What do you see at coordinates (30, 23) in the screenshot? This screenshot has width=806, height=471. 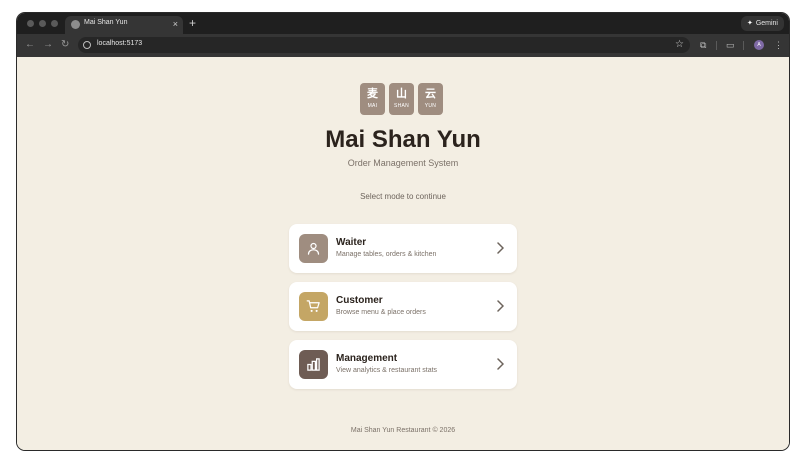 I see `close-window-dot` at bounding box center [30, 23].